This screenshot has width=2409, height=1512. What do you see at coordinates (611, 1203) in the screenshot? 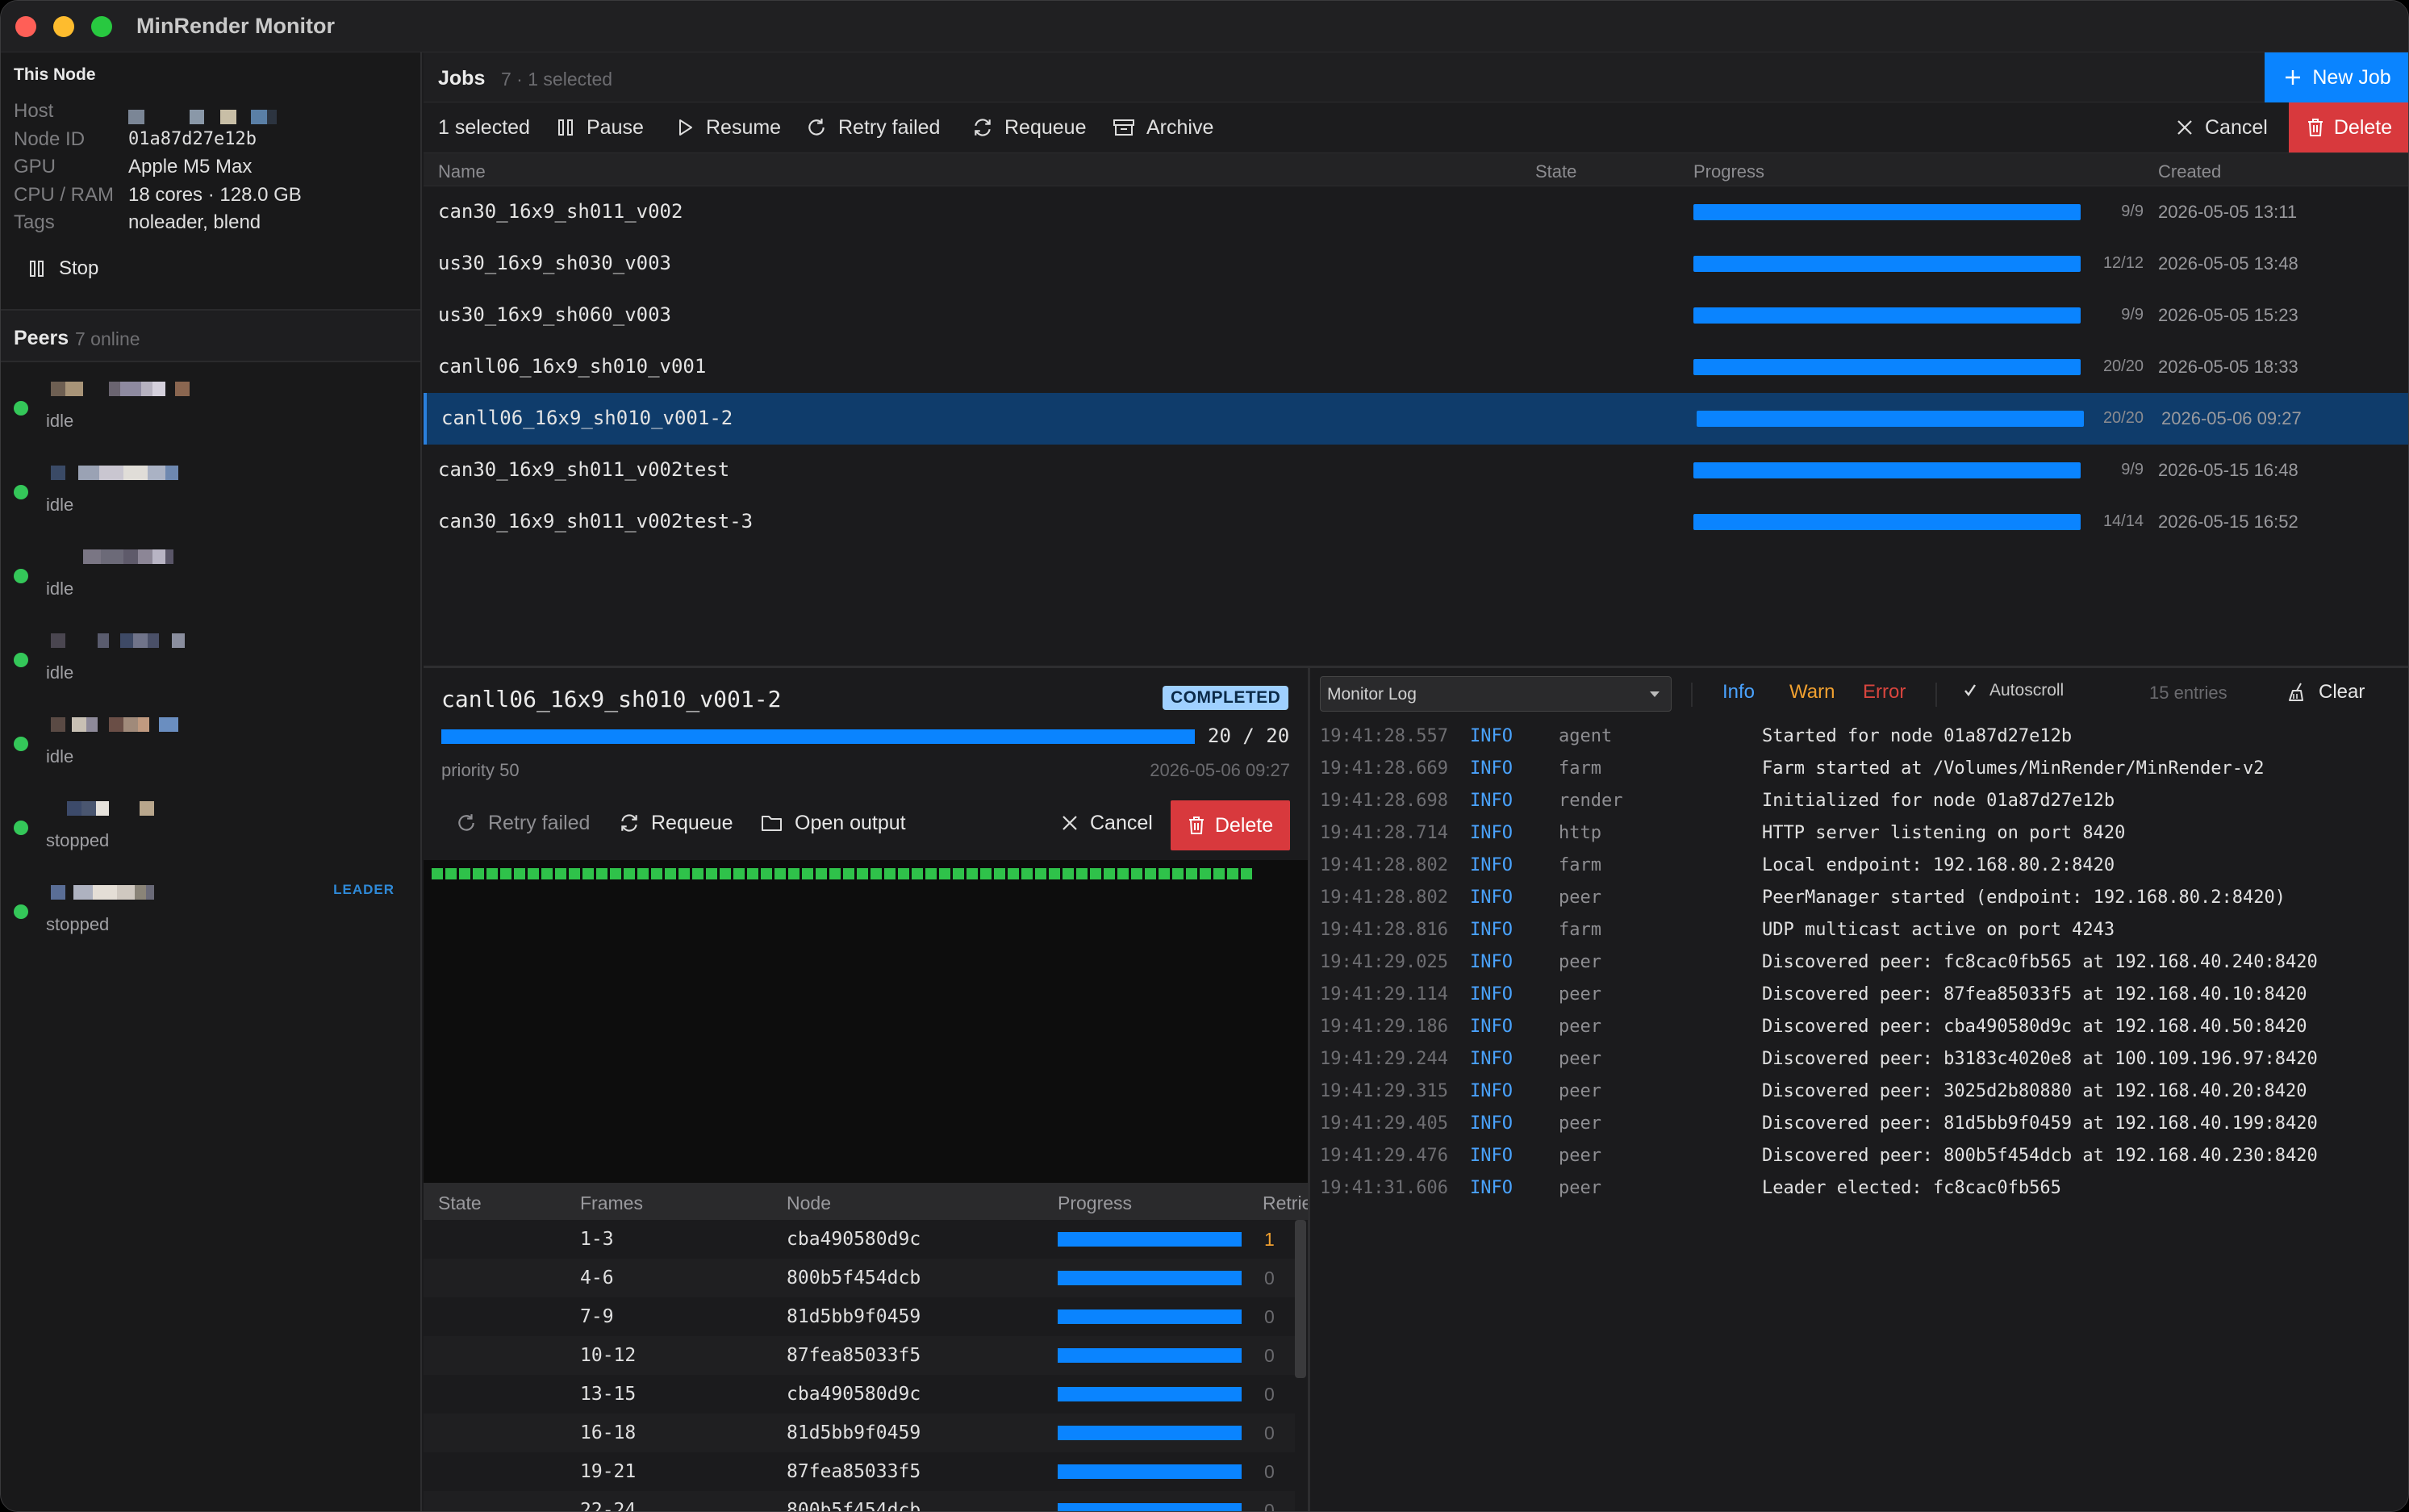
I see `chunk-col-frames: Frames` at bounding box center [611, 1203].